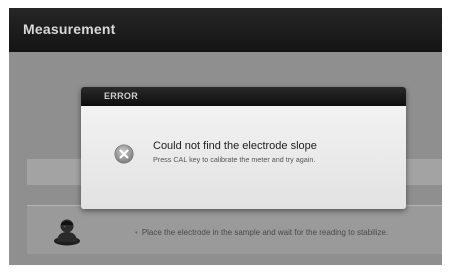 This screenshot has height=276, width=455. I want to click on dialog-header: ERROR, so click(243, 96).